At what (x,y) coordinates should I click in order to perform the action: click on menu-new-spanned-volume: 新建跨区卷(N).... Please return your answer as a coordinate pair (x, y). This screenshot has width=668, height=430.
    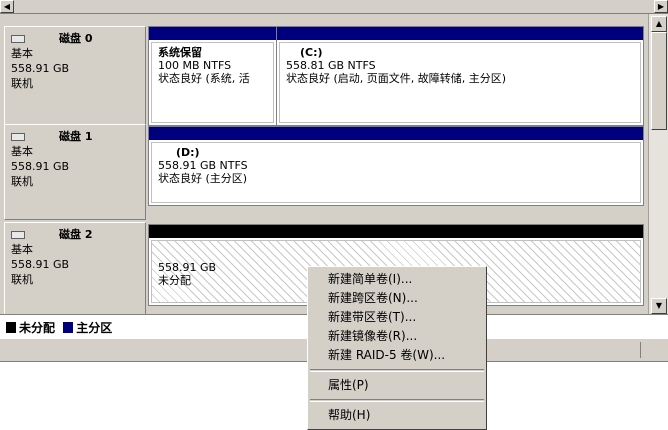
    Looking at the image, I should click on (397, 298).